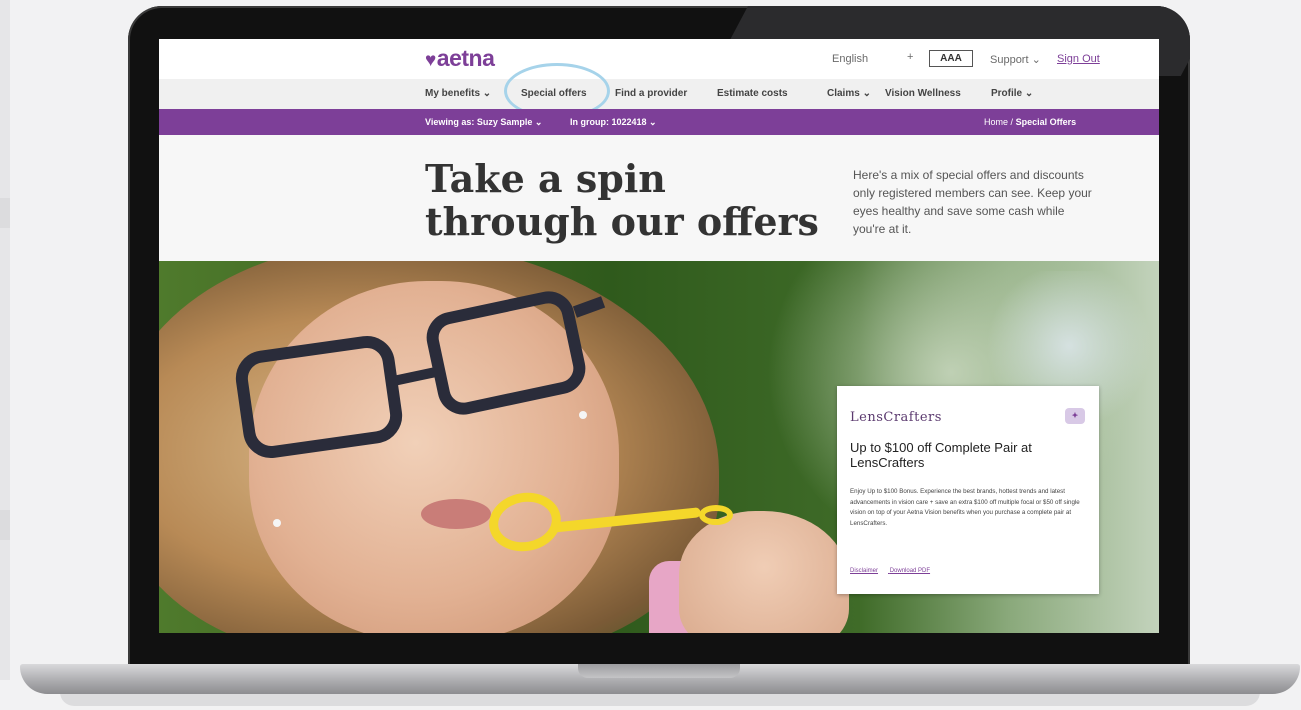 Image resolution: width=1301 pixels, height=710 pixels. What do you see at coordinates (850, 59) in the screenshot?
I see `language-selector: English` at bounding box center [850, 59].